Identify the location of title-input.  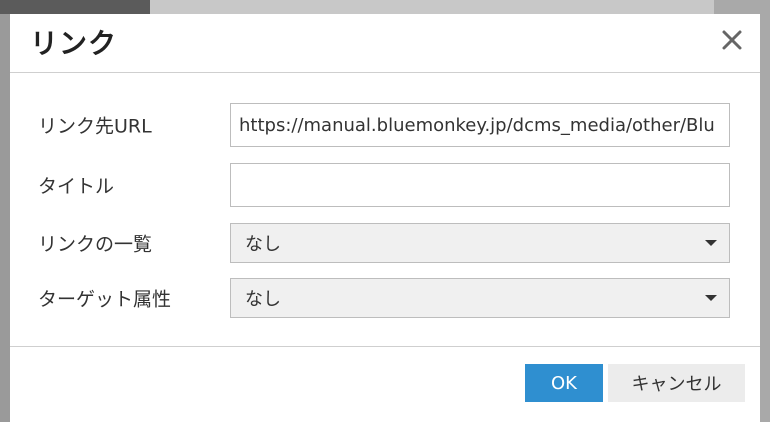
(480, 185).